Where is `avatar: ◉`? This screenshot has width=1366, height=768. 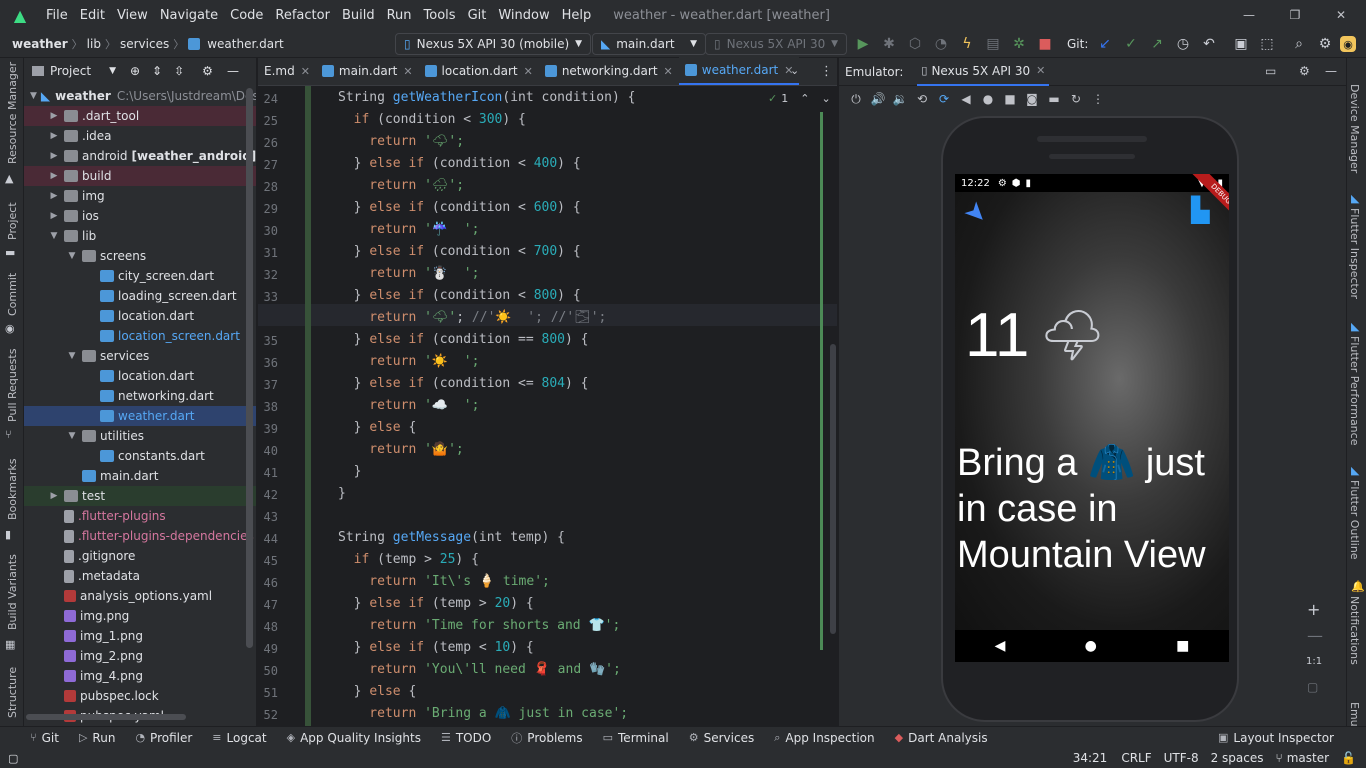 avatar: ◉ is located at coordinates (1348, 44).